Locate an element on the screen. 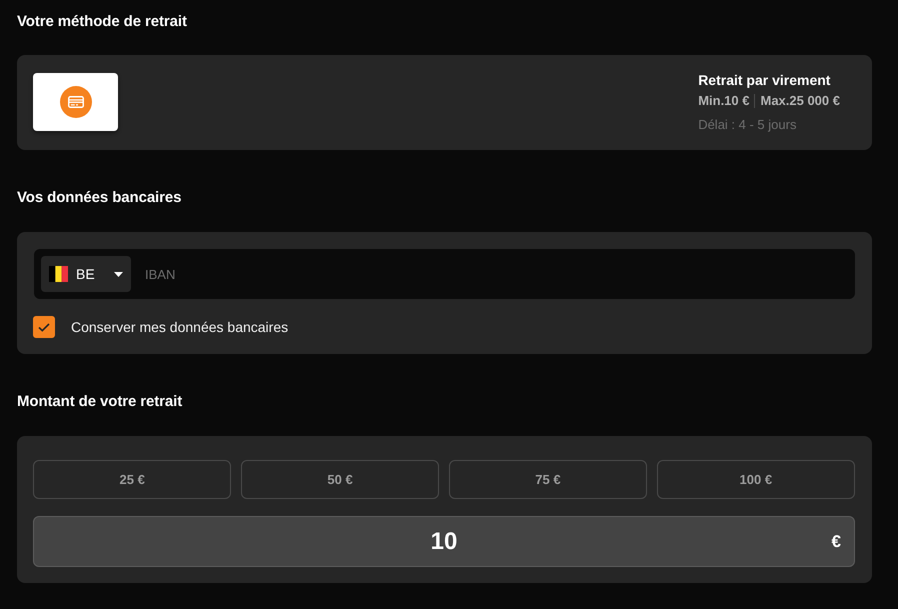  section-heading: Vos données bancaires is located at coordinates (99, 198).